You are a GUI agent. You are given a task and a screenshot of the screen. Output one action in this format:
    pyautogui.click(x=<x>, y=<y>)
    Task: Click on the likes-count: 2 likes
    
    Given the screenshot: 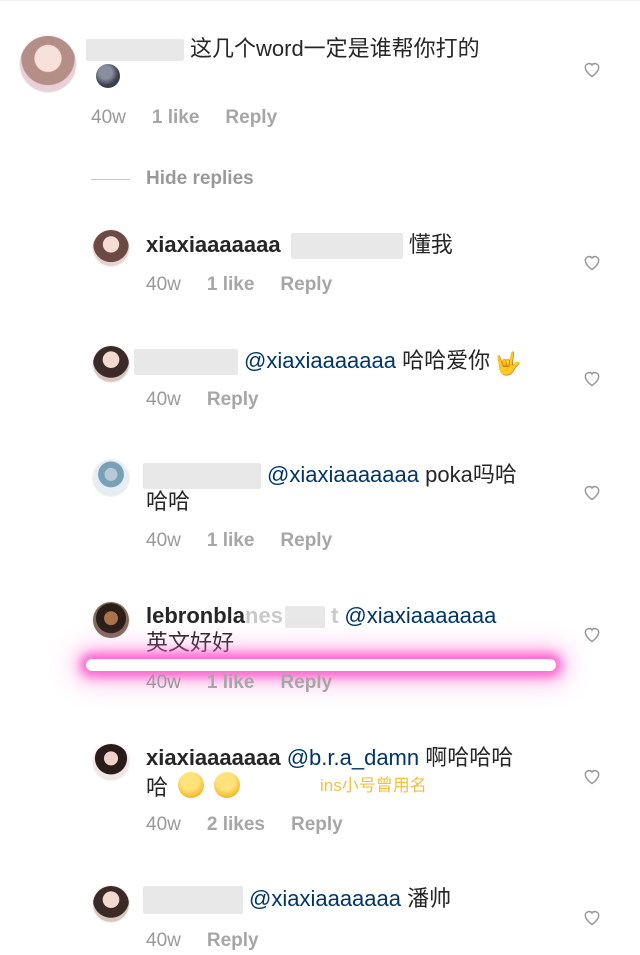 What is the action you would take?
    pyautogui.click(x=236, y=824)
    